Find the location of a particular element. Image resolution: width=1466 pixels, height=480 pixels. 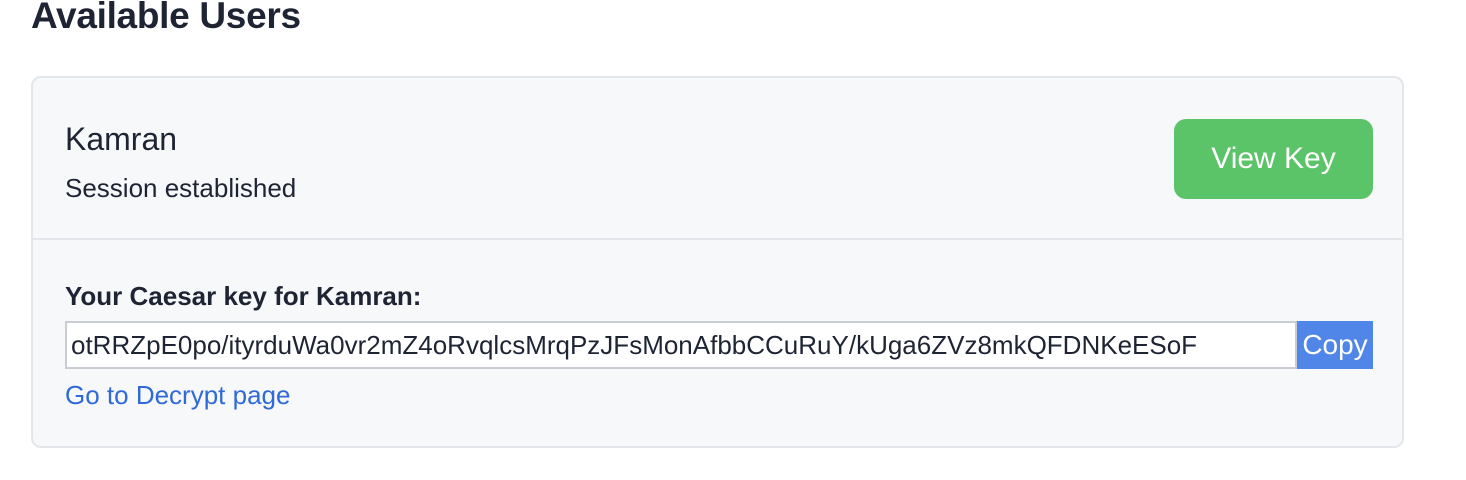

user-name: Kamran is located at coordinates (121, 139).